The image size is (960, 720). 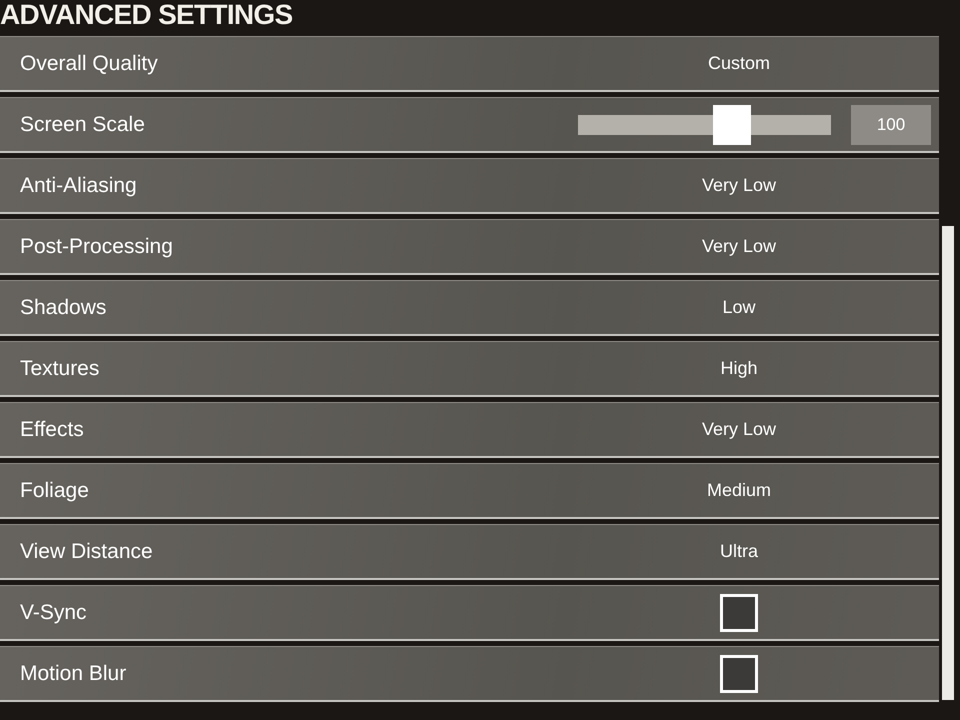 I want to click on setting-label: V-Sync, so click(x=53, y=612).